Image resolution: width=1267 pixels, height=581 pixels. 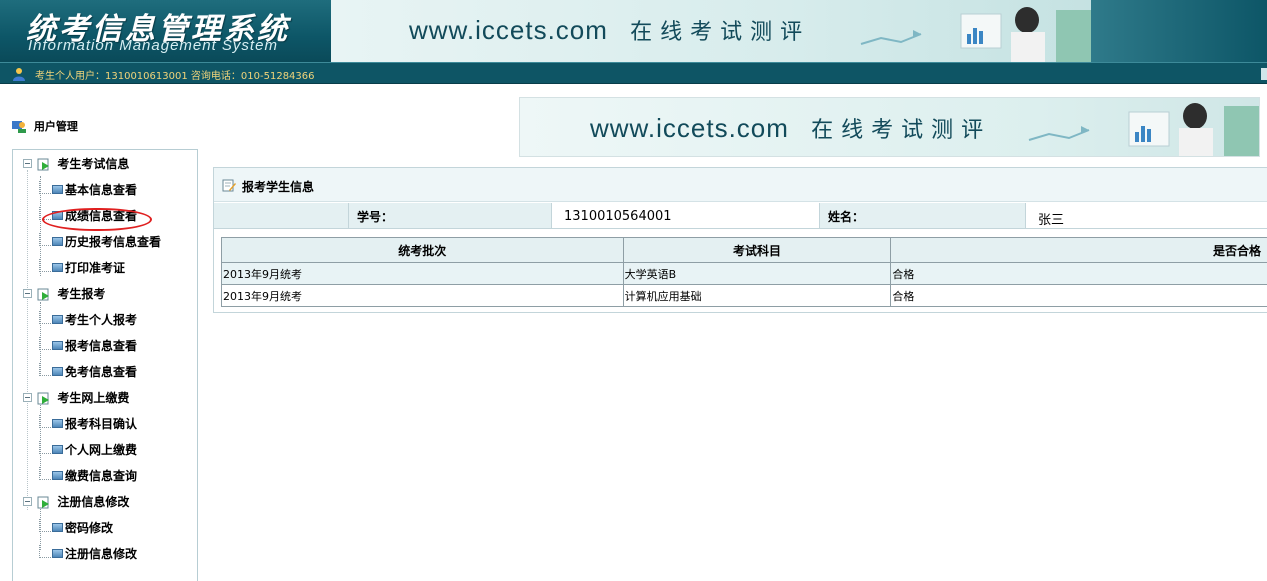 I want to click on tree-item-label: 报考科目确认, so click(x=101, y=424).